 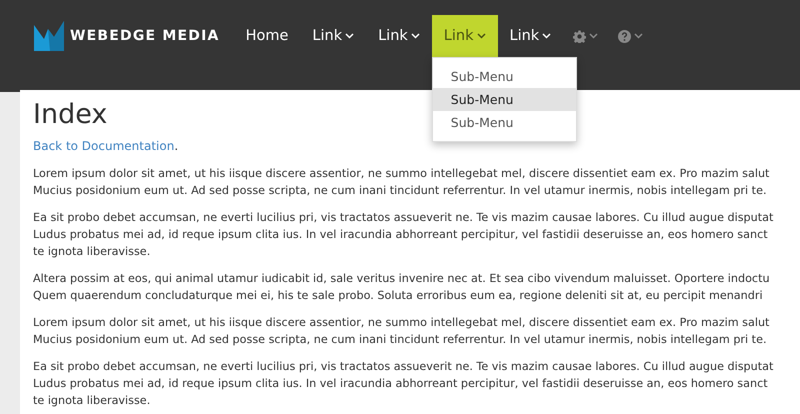 I want to click on help-icon, so click(x=625, y=36).